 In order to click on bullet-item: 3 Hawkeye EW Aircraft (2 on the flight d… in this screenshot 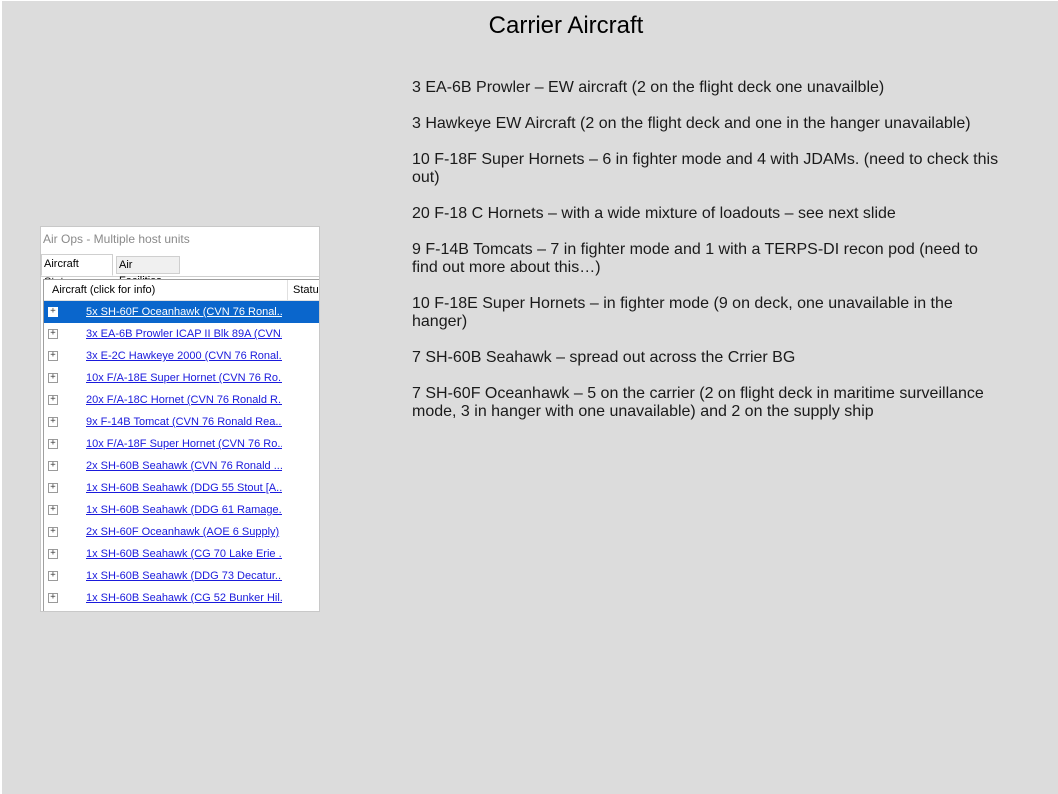, I will do `click(691, 123)`.